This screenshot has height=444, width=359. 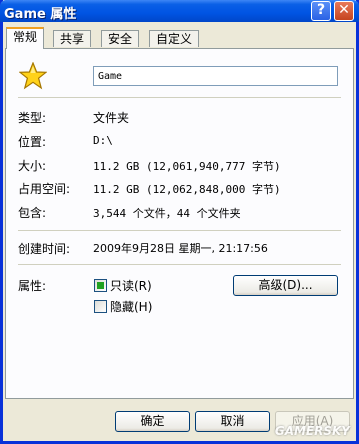 What do you see at coordinates (111, 118) in the screenshot?
I see `type-value: 文件夹` at bounding box center [111, 118].